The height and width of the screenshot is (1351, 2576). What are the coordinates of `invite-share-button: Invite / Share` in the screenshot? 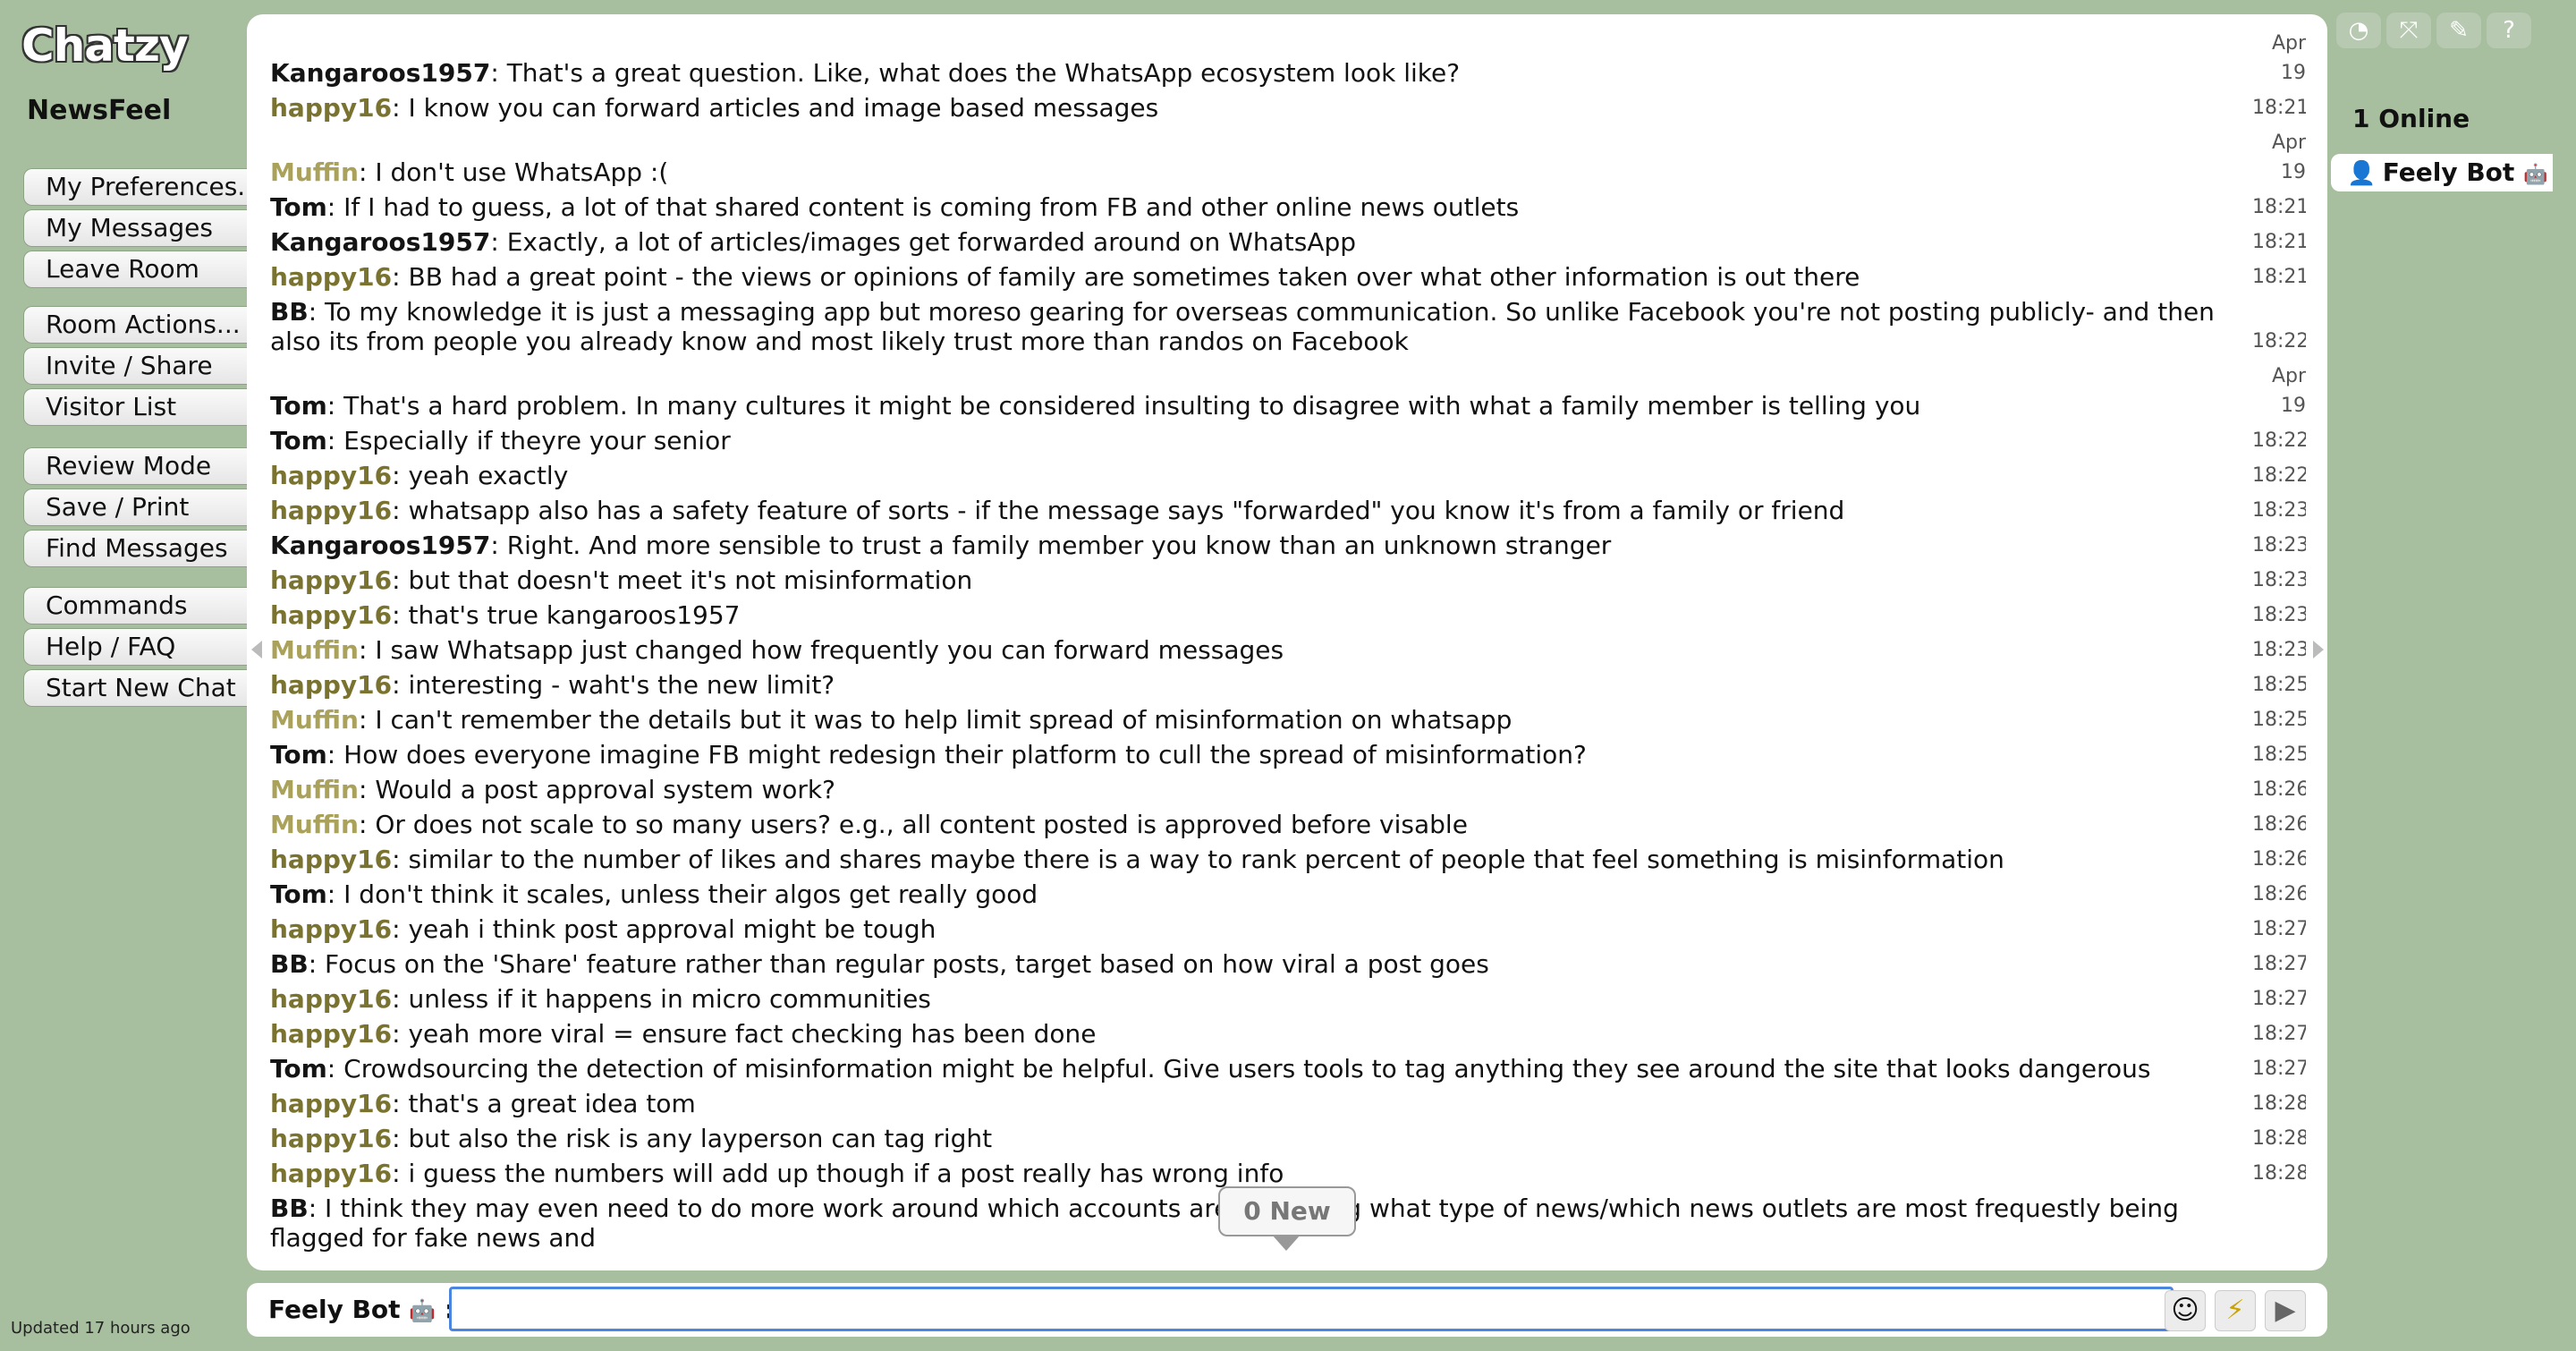 It's located at (135, 366).